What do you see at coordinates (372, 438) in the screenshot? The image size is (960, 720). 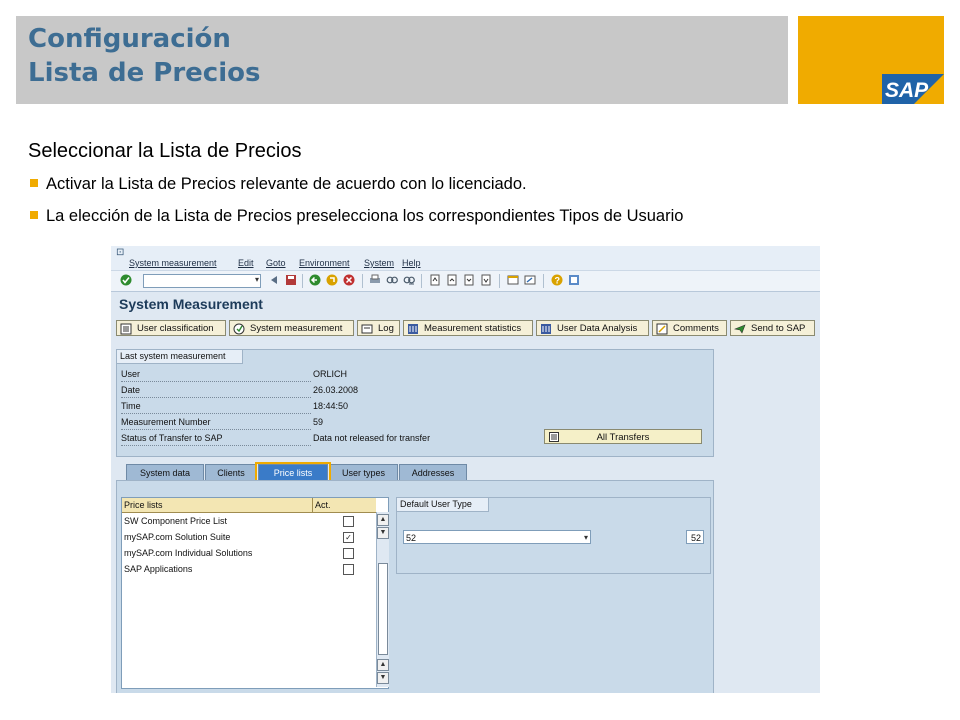 I see `field-value-transfer-status: Data not released for transfer` at bounding box center [372, 438].